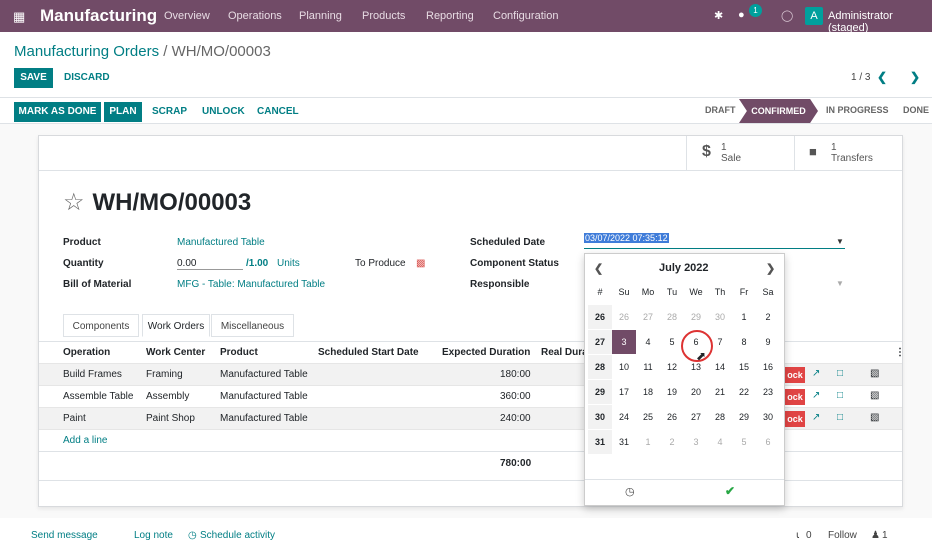 The image size is (932, 541). What do you see at coordinates (85, 440) in the screenshot?
I see `add-line-link: Add a line` at bounding box center [85, 440].